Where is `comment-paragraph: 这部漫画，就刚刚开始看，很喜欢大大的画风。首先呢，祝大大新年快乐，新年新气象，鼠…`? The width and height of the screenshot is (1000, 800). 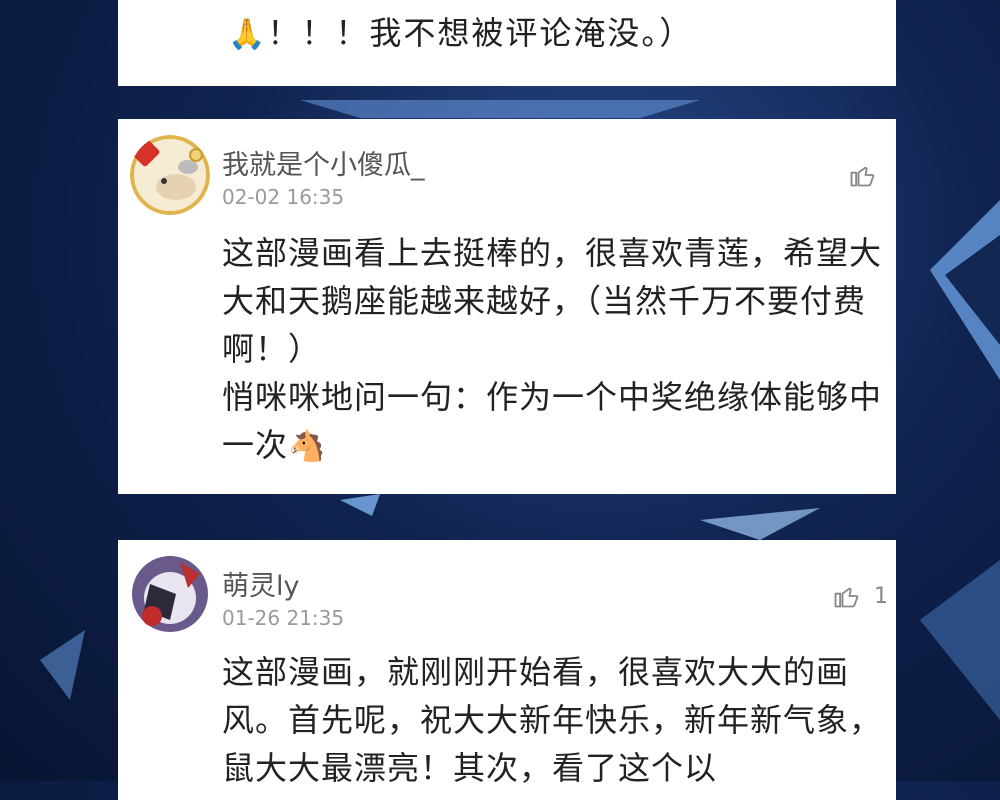 comment-paragraph: 这部漫画，就刚刚开始看，很喜欢大大的画风。首先呢，祝大大新年快乐，新年新气象，鼠… is located at coordinates (552, 720).